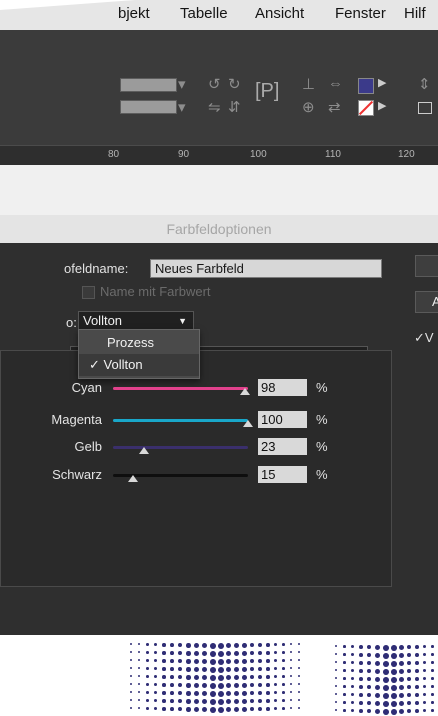 Image resolution: width=438 pixels, height=716 pixels. I want to click on flip-icon: ⇋, so click(214, 107).